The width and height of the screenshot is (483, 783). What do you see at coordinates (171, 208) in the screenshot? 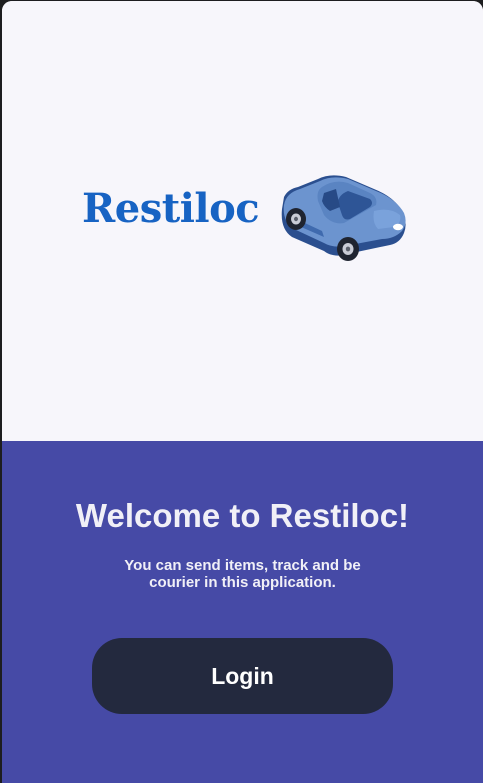
I see `brand-logo: Restiloc` at bounding box center [171, 208].